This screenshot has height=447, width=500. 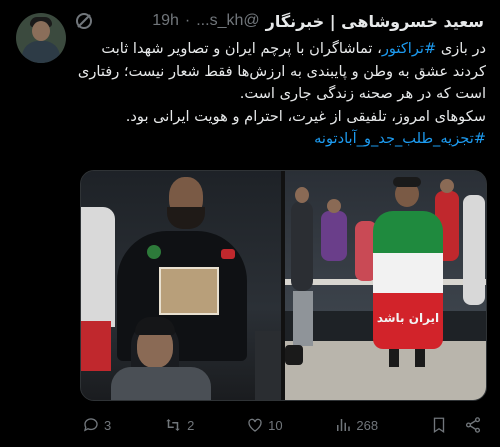 What do you see at coordinates (165, 21) in the screenshot?
I see `timestamp: 19h` at bounding box center [165, 21].